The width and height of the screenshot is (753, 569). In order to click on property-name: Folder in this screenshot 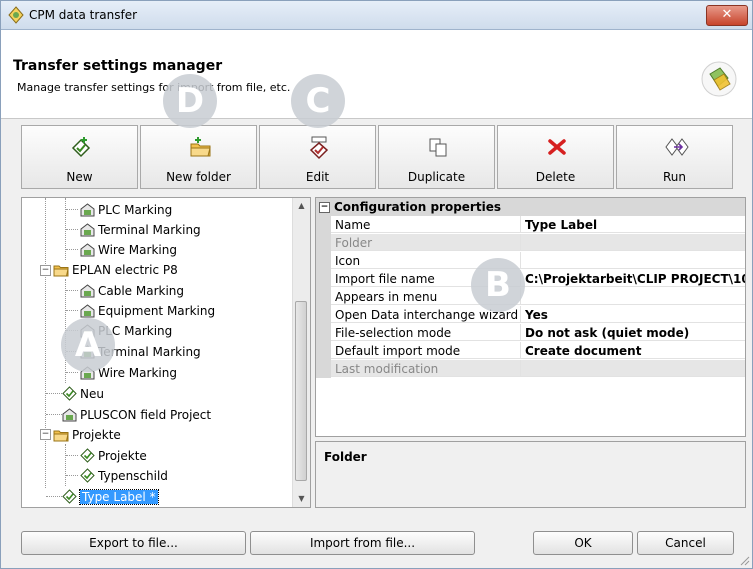, I will do `click(426, 242)`.